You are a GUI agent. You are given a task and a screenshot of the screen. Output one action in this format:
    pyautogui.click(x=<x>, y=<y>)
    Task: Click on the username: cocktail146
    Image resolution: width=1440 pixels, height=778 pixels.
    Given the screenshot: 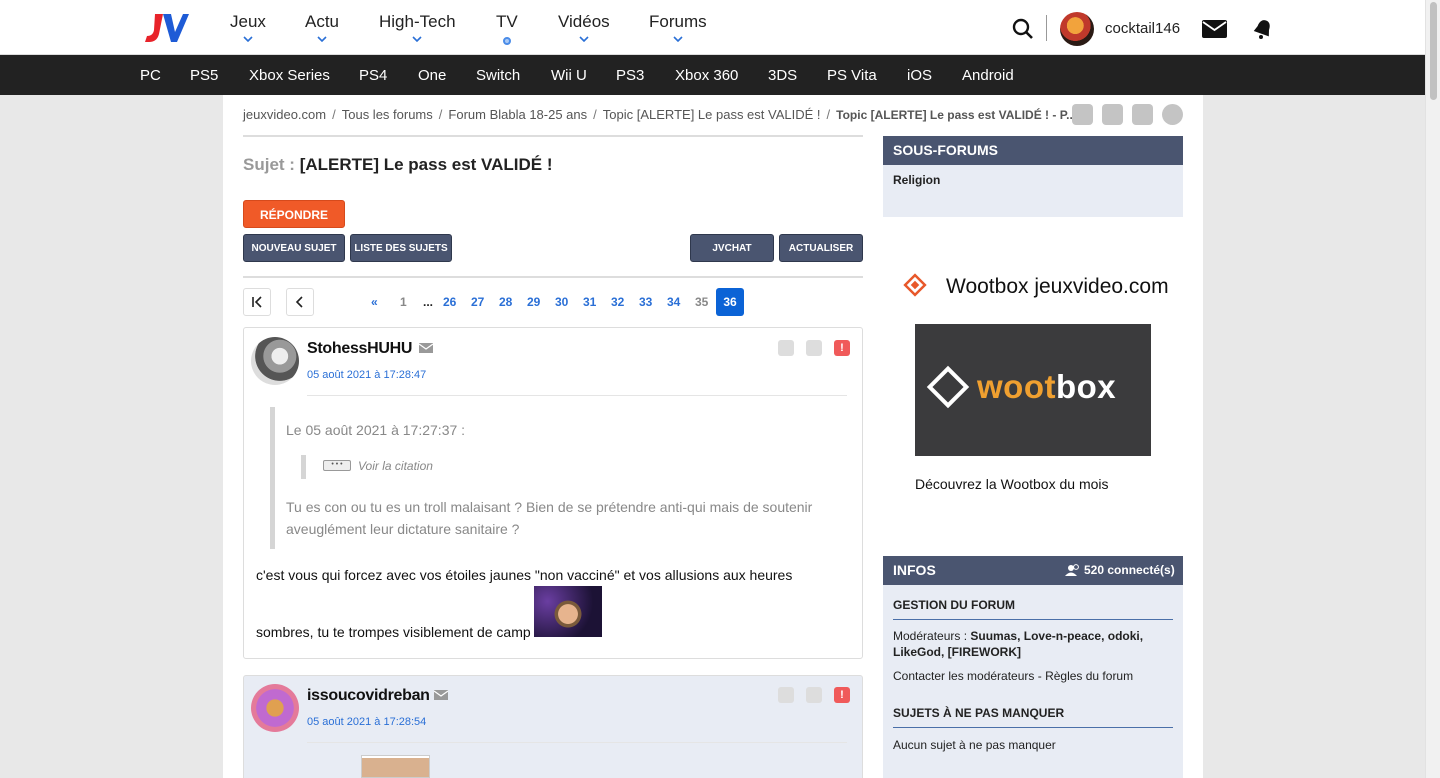 What is the action you would take?
    pyautogui.click(x=1142, y=28)
    